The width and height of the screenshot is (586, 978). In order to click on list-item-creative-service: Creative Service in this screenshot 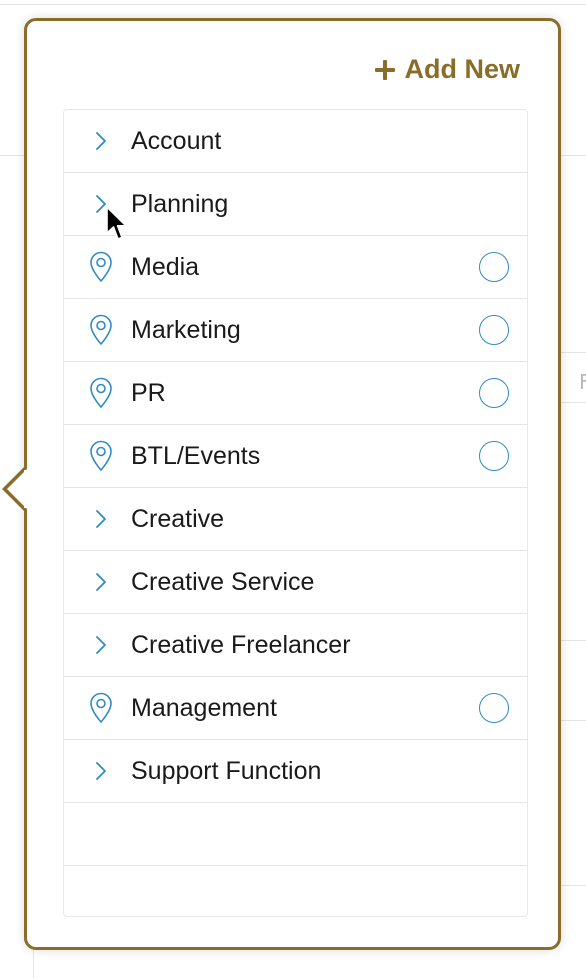, I will do `click(295, 582)`.